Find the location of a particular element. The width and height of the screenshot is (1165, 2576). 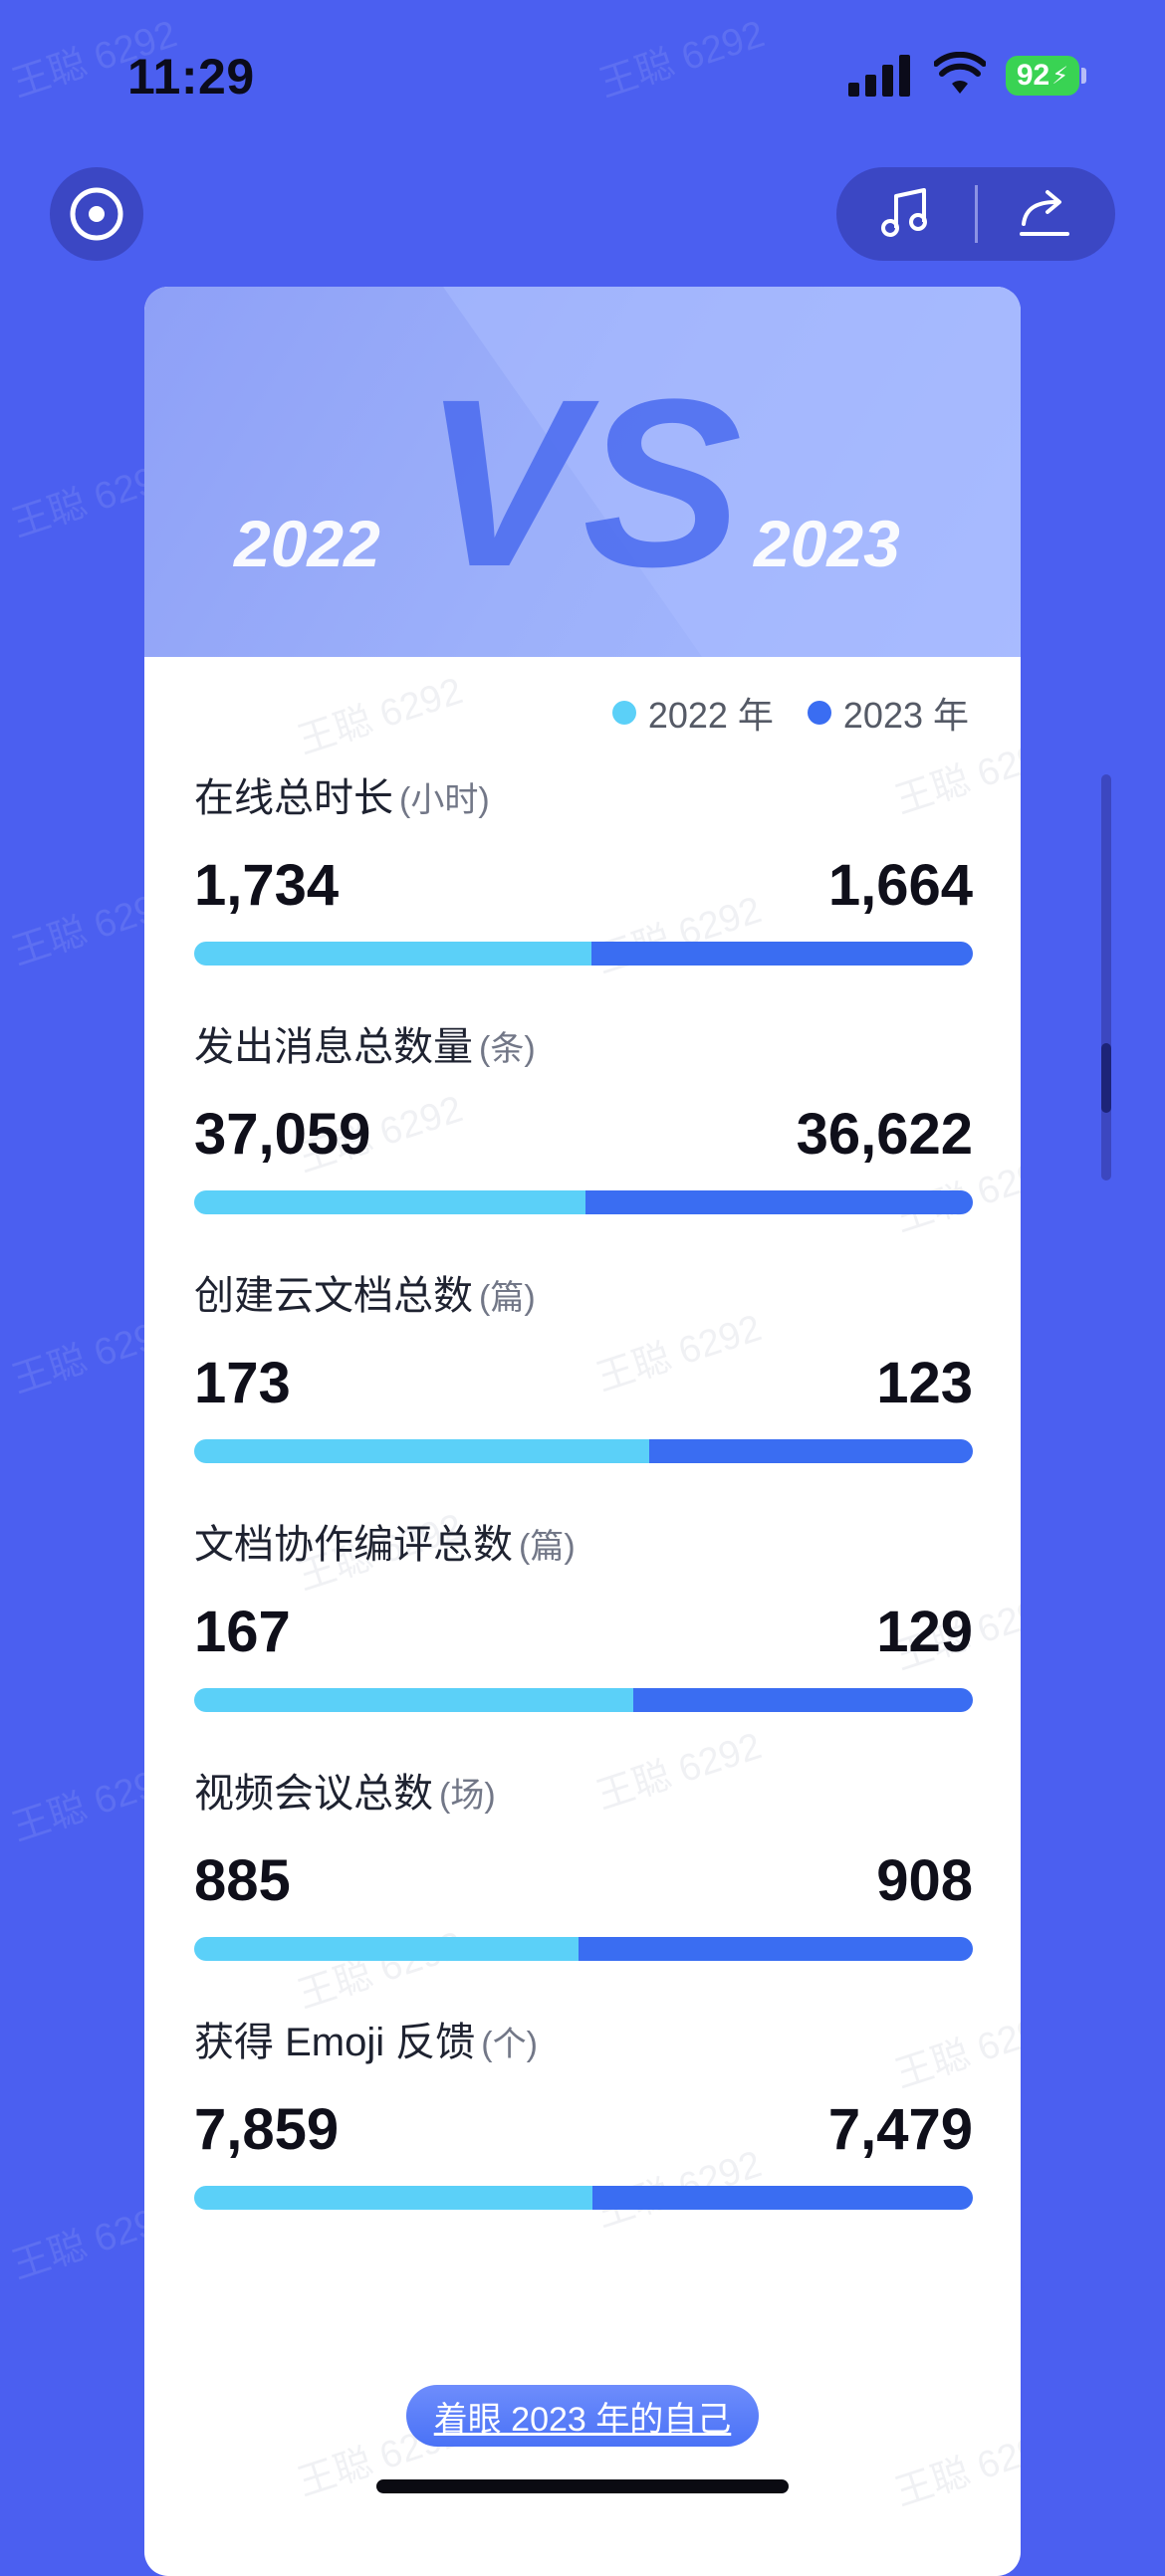

stat-unit: (条) is located at coordinates (508, 1049).